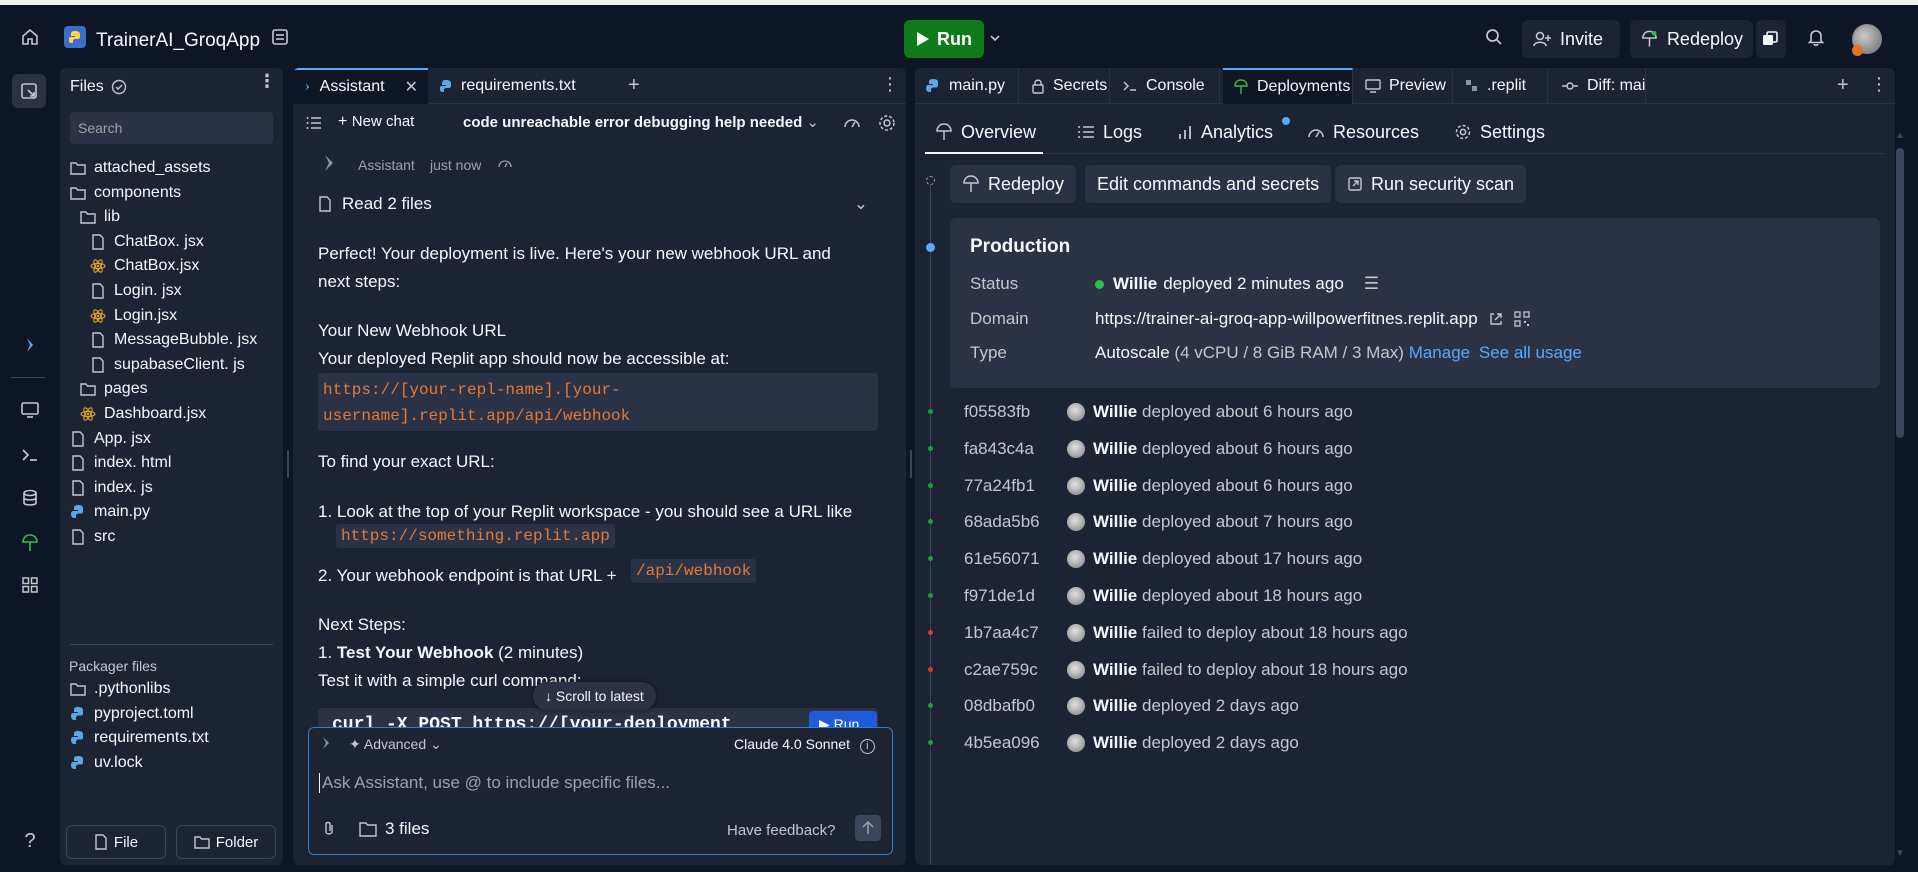  What do you see at coordinates (280, 37) in the screenshot?
I see `project-settings-icon` at bounding box center [280, 37].